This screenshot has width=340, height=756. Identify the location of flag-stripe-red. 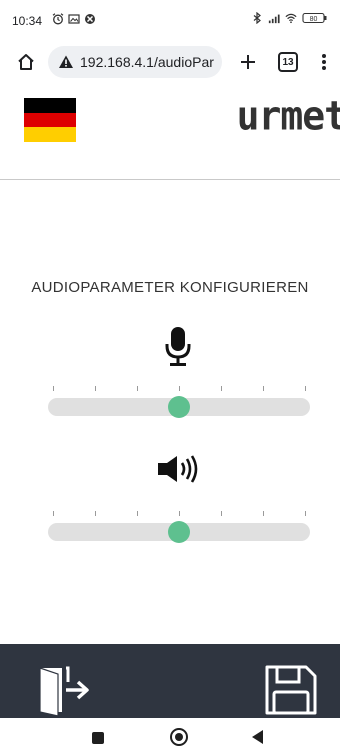
(50, 120).